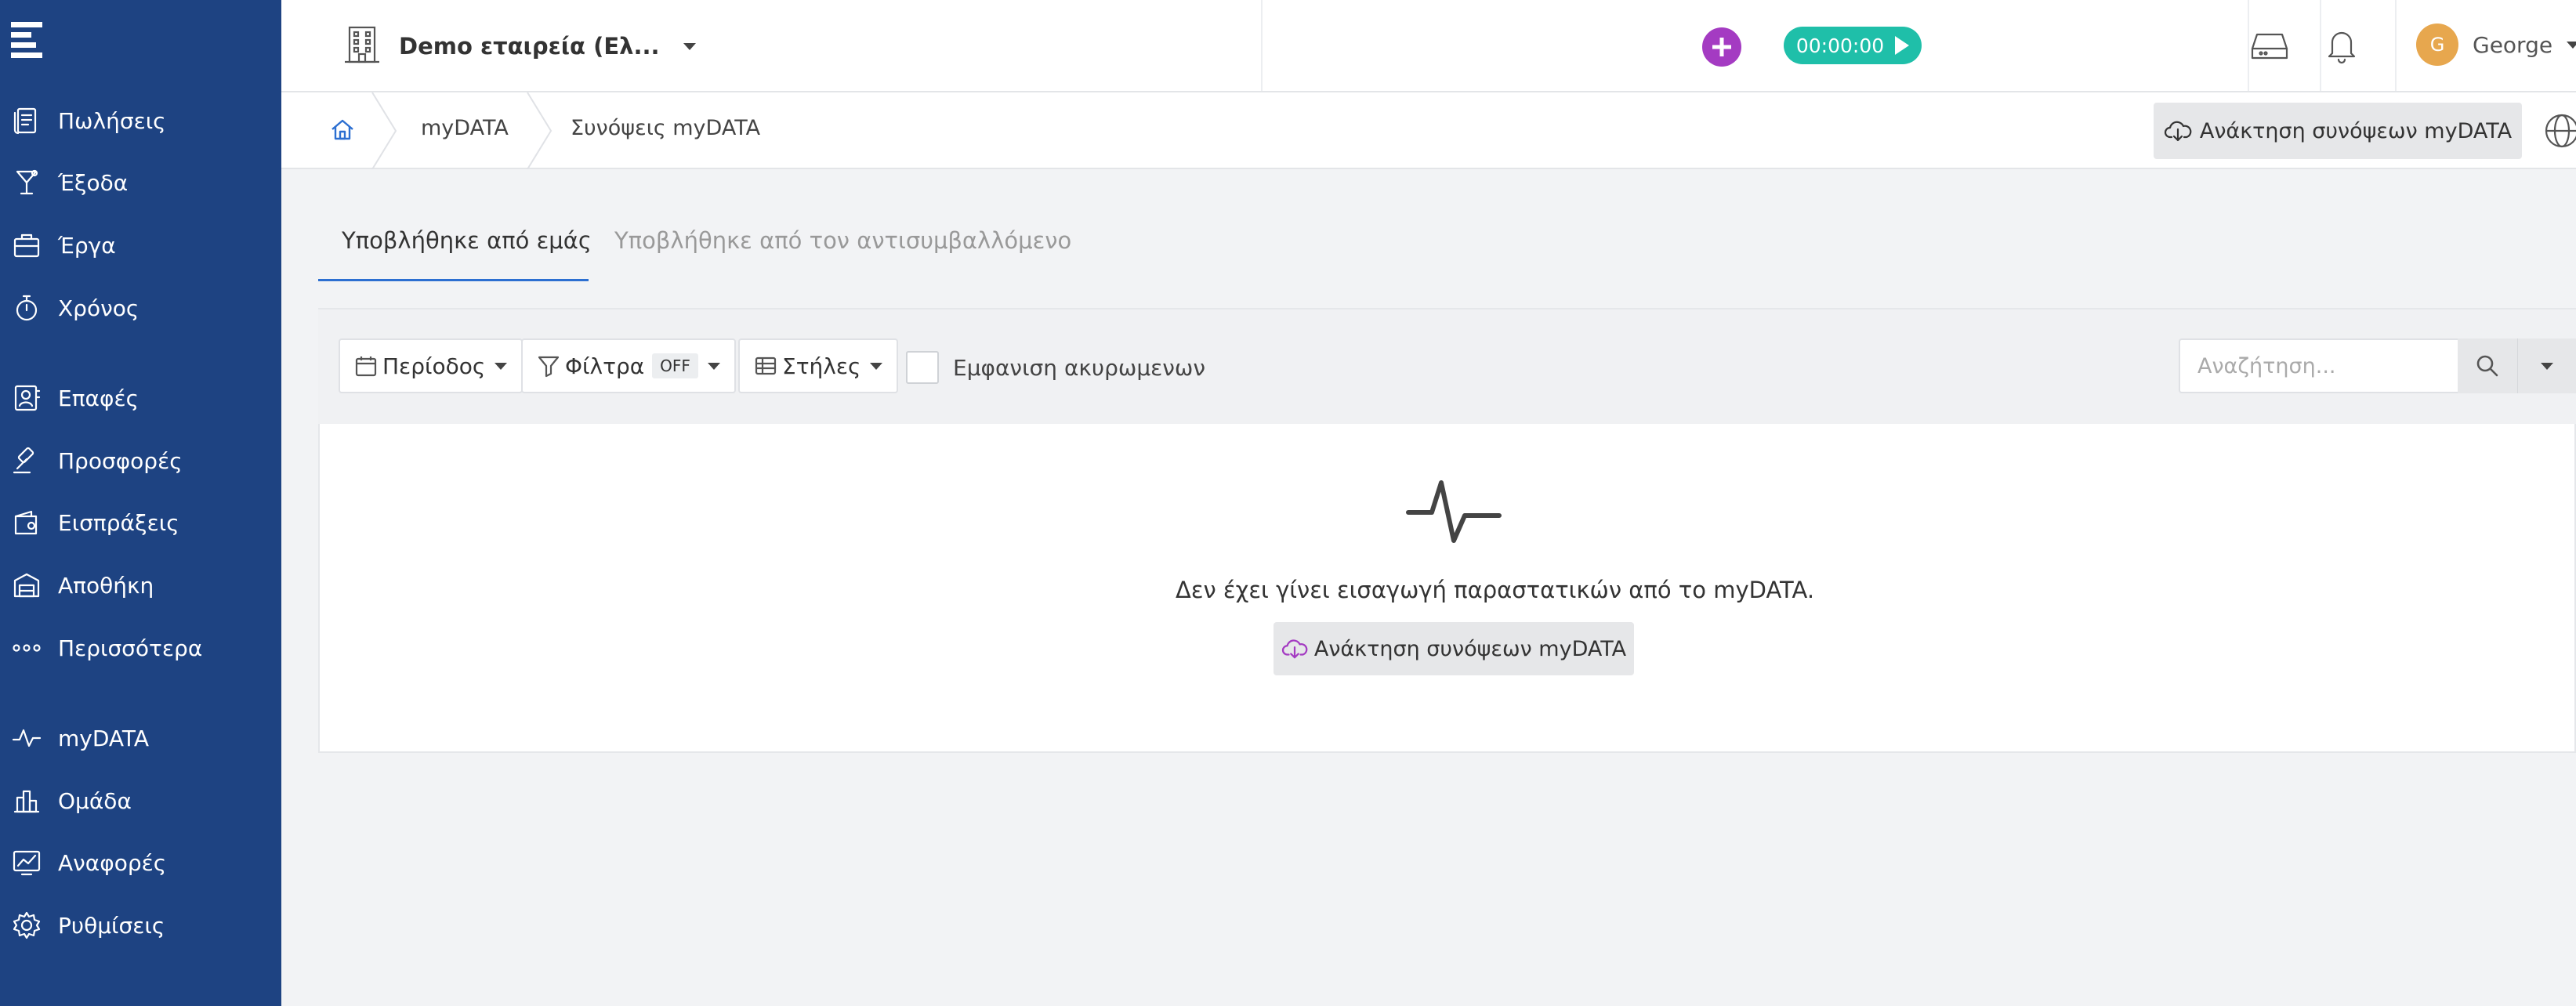 The width and height of the screenshot is (2576, 1006). I want to click on sidebar-item-label: Περισσότερα, so click(130, 648).